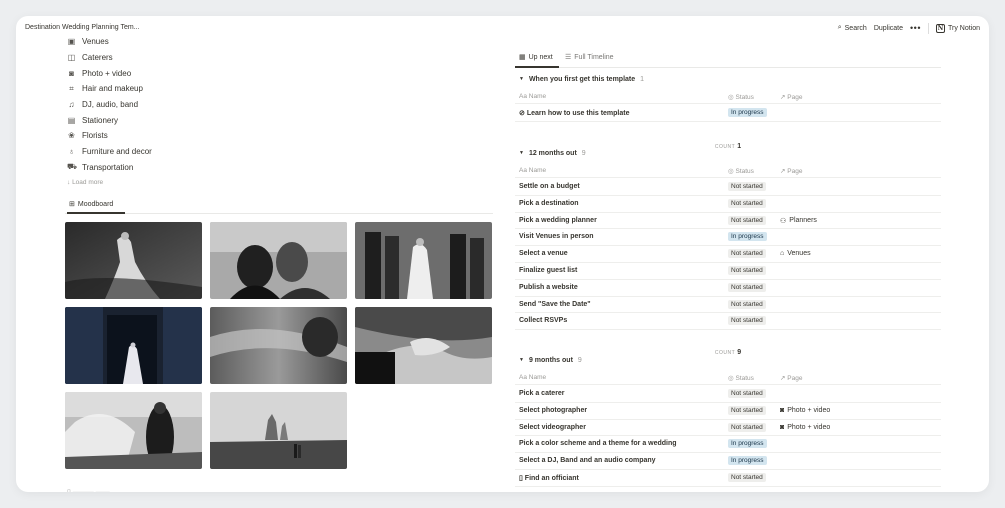 This screenshot has height=508, width=1005. I want to click on task-name: Pick a wedding planner, so click(558, 220).